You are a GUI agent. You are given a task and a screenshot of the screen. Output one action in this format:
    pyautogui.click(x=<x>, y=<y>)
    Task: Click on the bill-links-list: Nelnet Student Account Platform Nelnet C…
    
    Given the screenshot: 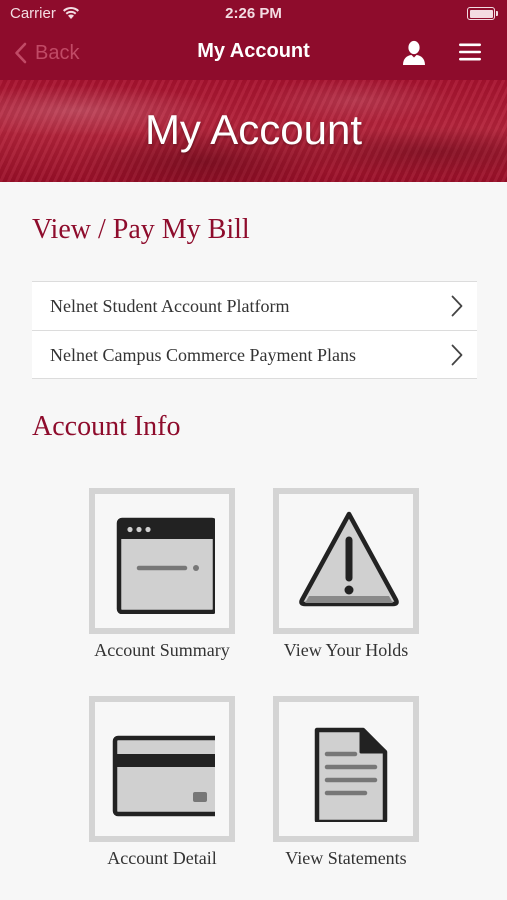 What is the action you would take?
    pyautogui.click(x=254, y=330)
    